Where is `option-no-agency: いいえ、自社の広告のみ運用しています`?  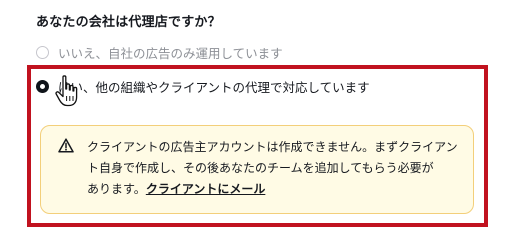 option-no-agency: いいえ、自社の広告のみ運用しています is located at coordinates (159, 52).